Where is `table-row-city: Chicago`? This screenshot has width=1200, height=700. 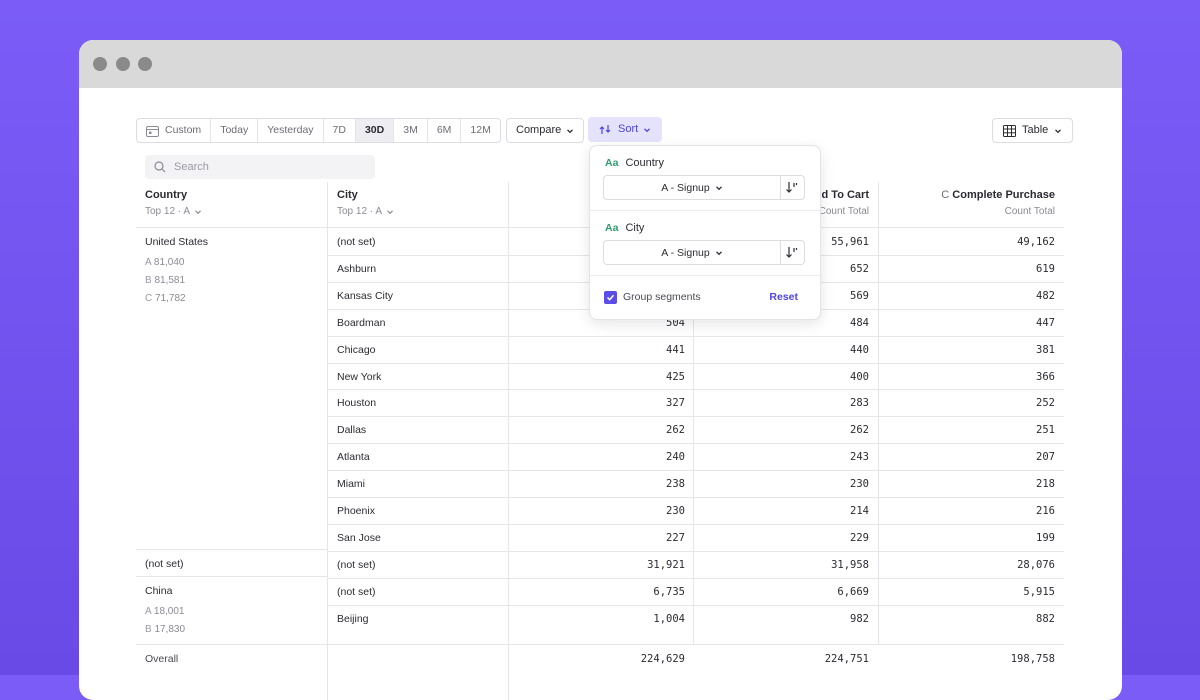
table-row-city: Chicago is located at coordinates (356, 350).